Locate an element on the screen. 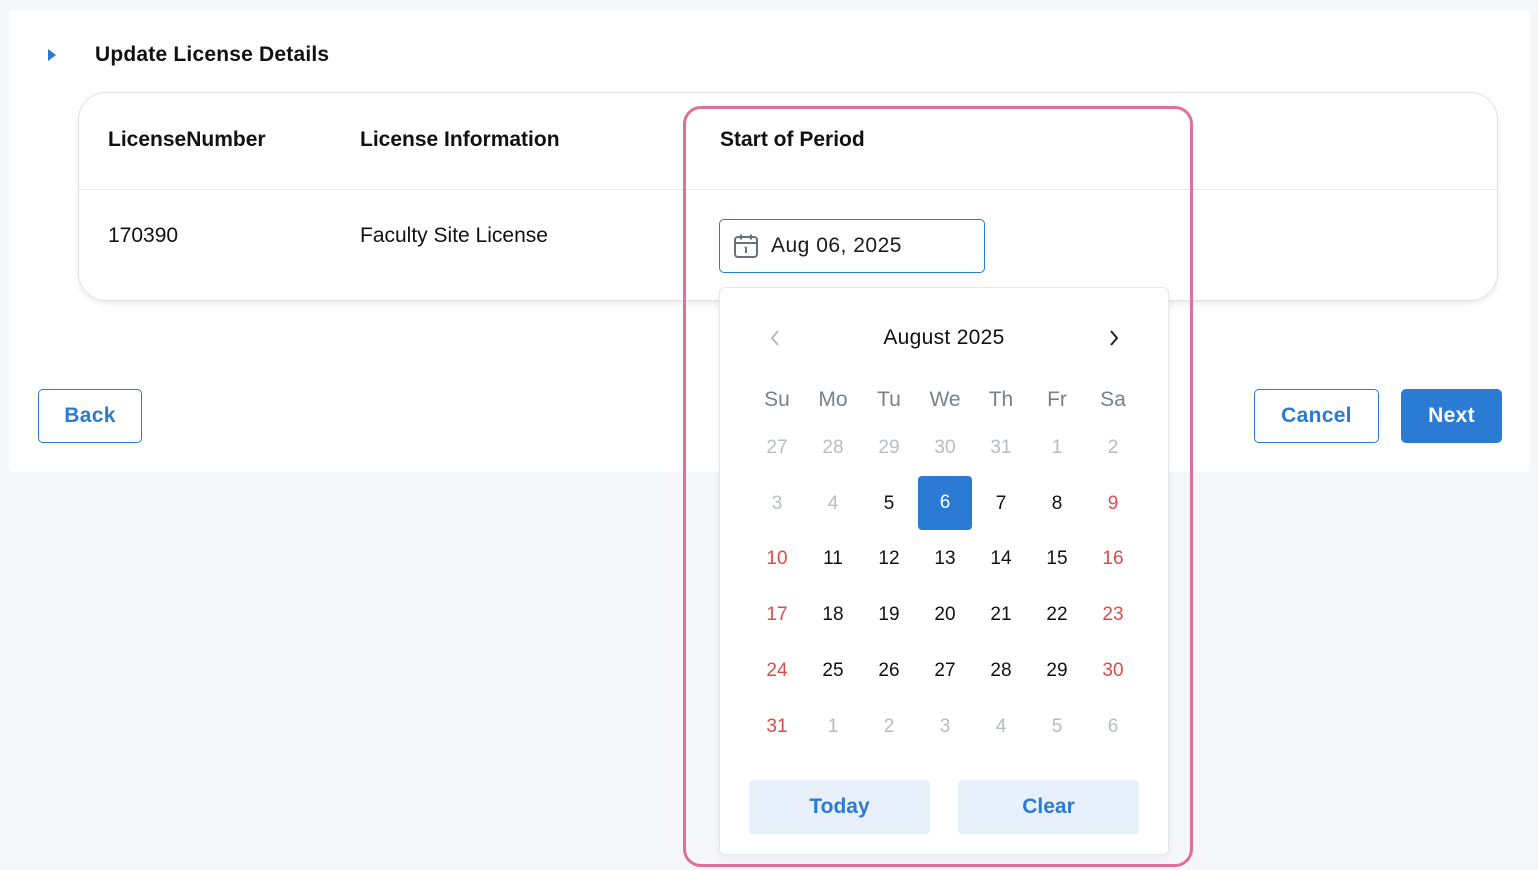  calendar-day-disabled: 5 is located at coordinates (1057, 726).